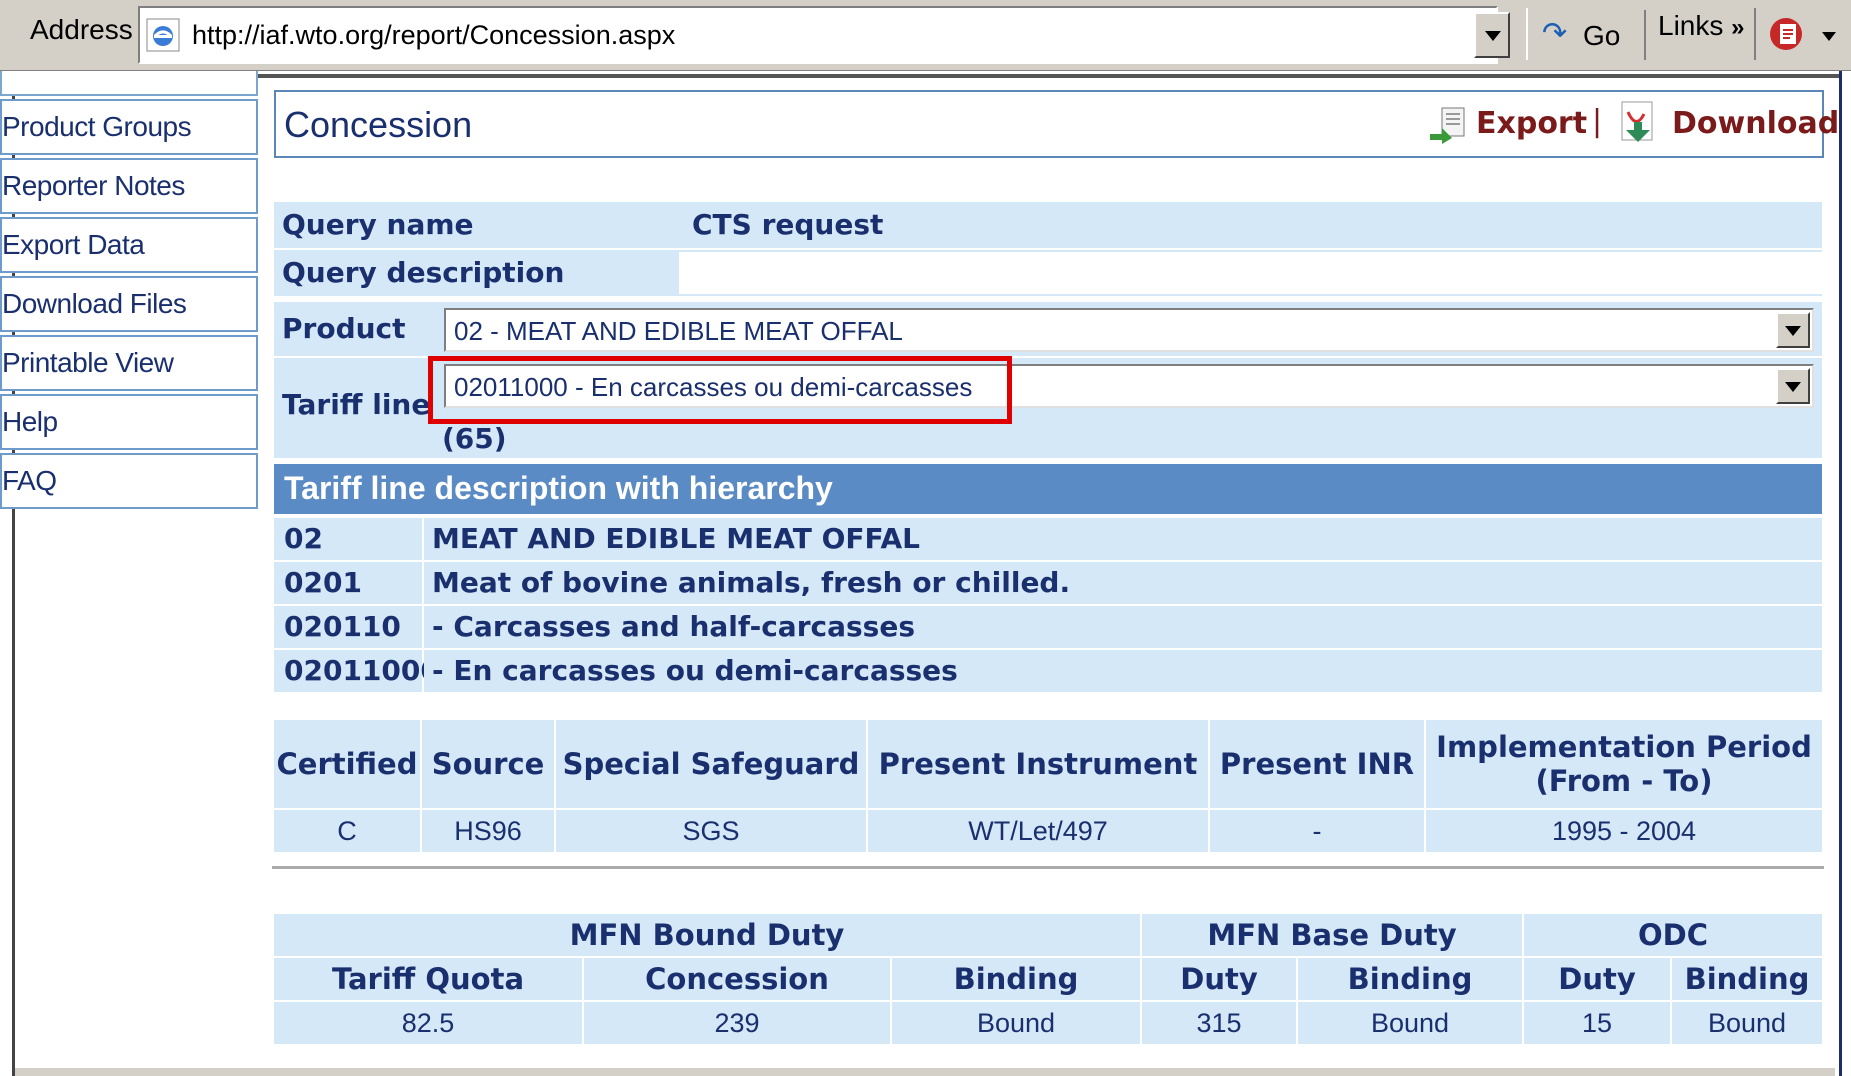 This screenshot has width=1851, height=1076. I want to click on hierarchy-row: 020110 - Carcasses and half-carcasses, so click(1048, 627).